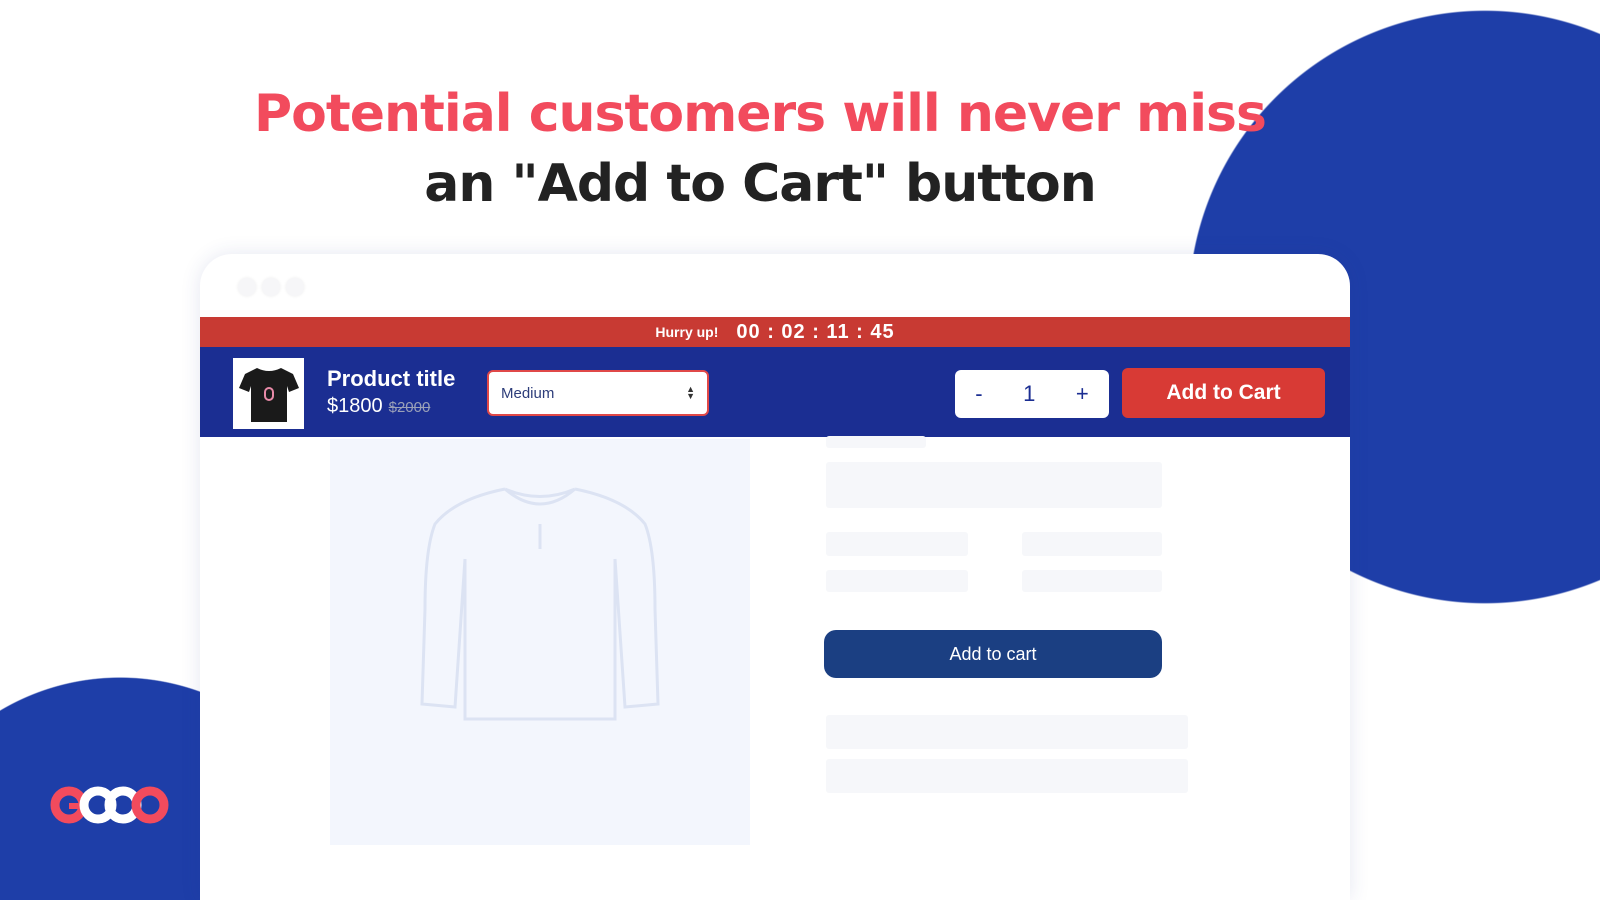  What do you see at coordinates (815, 331) in the screenshot?
I see `countdown-timer: 00 : 02 : 11 : 45` at bounding box center [815, 331].